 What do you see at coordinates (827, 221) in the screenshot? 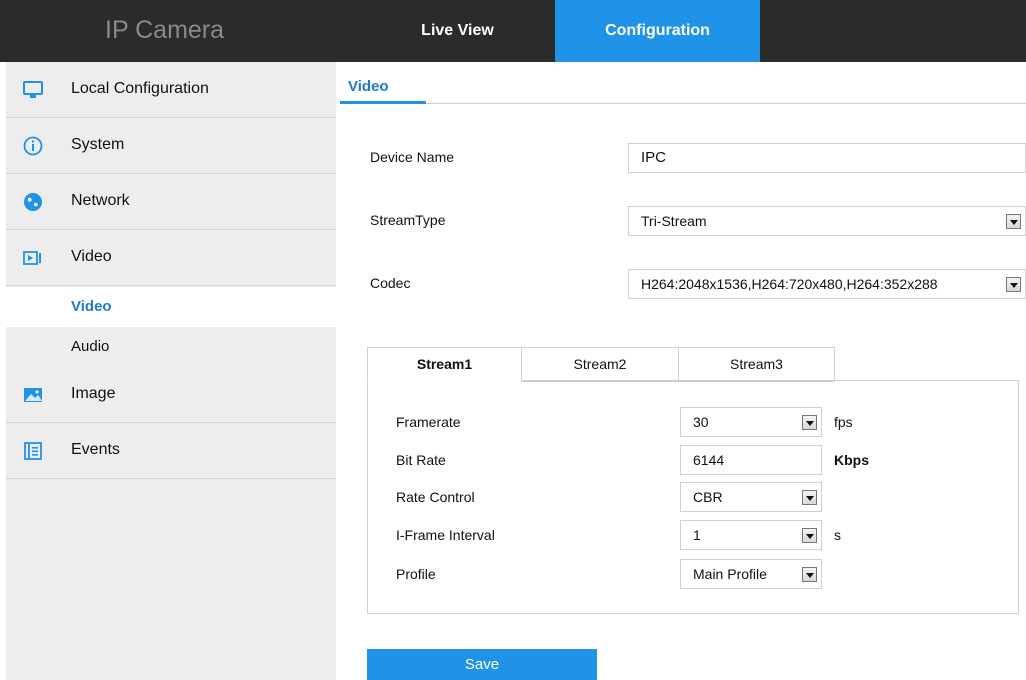
I see `stream-type-select: Tri-Stream` at bounding box center [827, 221].